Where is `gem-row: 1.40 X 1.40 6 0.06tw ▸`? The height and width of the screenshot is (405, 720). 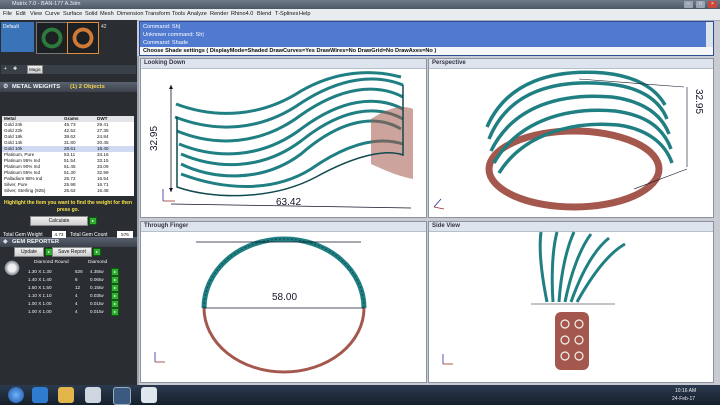
gem-row: 1.40 X 1.40 6 0.06tw ▸ is located at coordinates (71, 280).